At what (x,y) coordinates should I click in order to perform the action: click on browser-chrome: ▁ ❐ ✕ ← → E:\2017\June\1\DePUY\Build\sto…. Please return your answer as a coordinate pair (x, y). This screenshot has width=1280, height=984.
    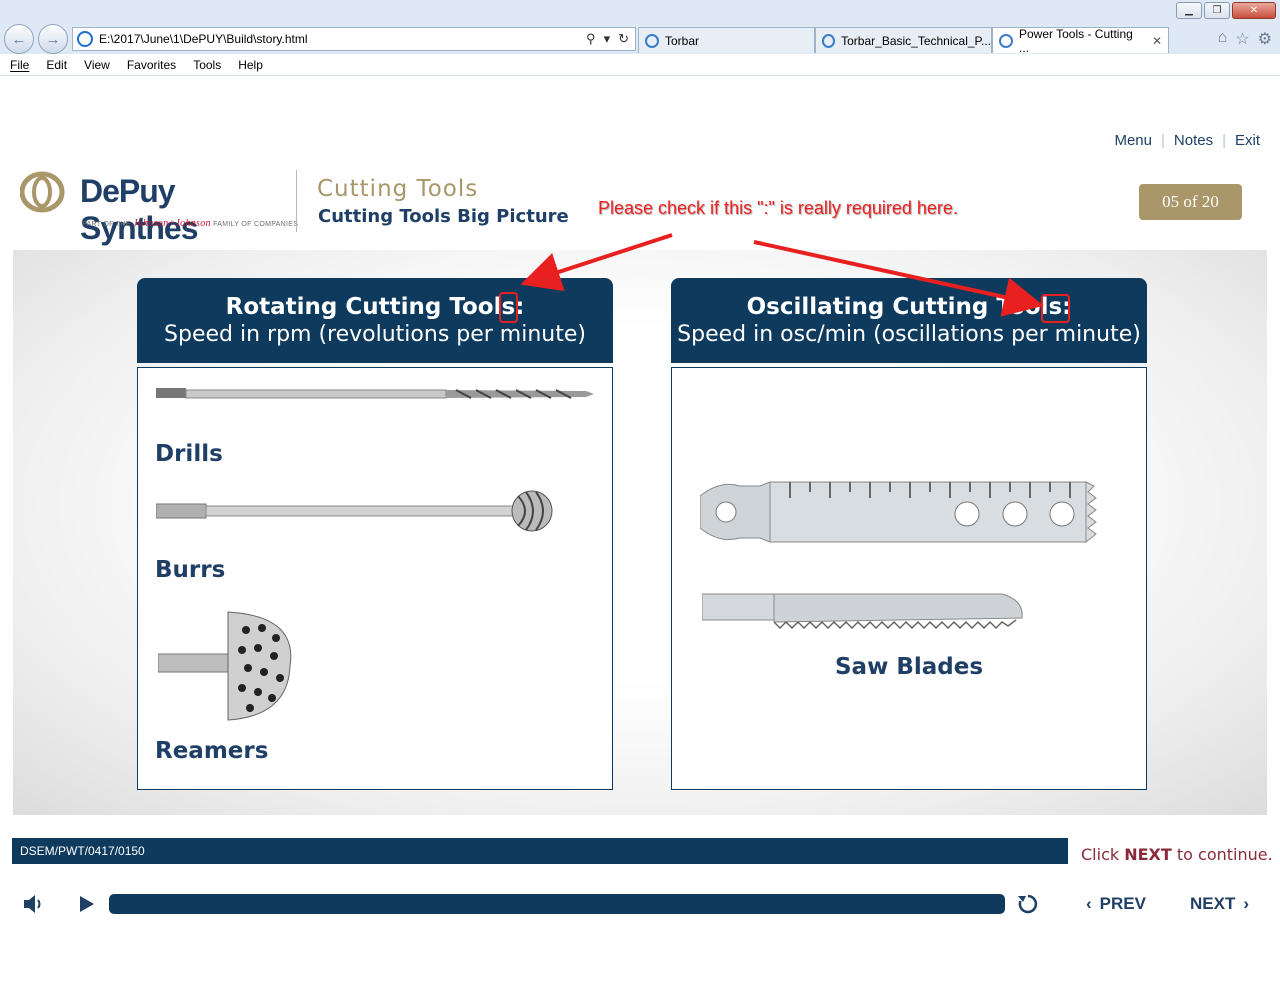
    Looking at the image, I should click on (640, 38).